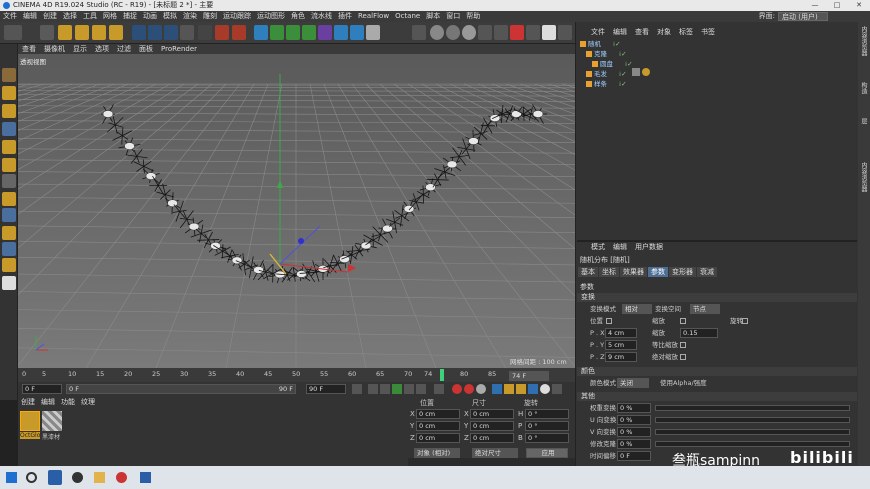 Image resolution: width=870 pixels, height=489 pixels. Describe the element at coordinates (863, 121) in the screenshot. I see `side-tab-2: 层` at that location.